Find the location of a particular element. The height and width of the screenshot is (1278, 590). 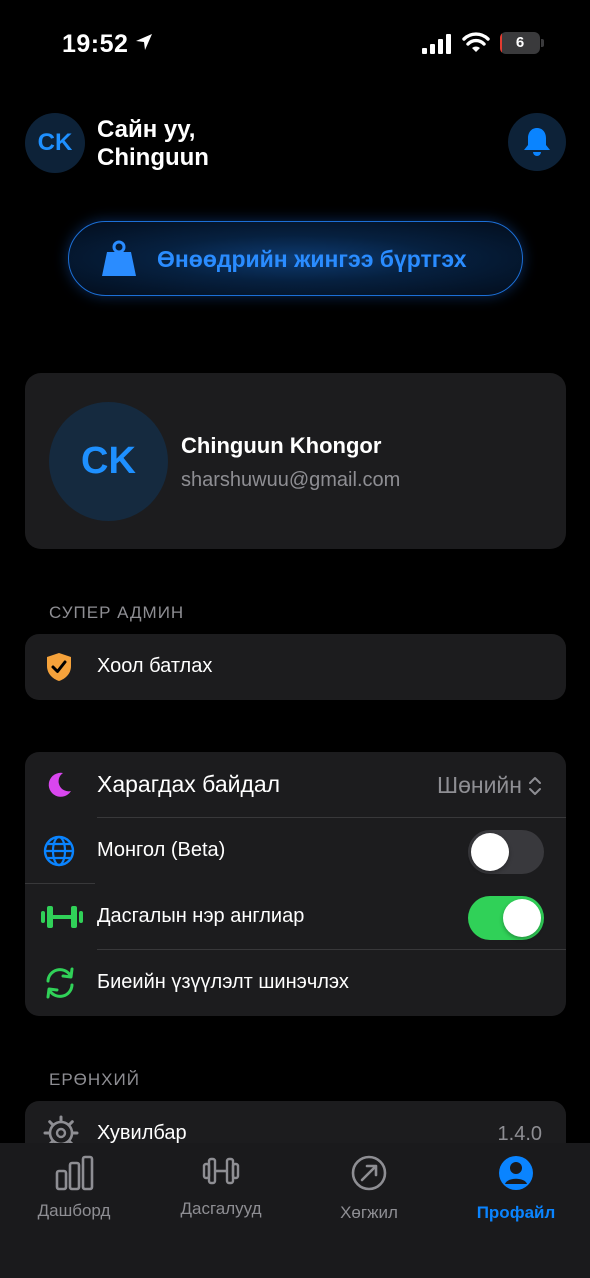

approve-food-row: Хоол батлах is located at coordinates (295, 667).